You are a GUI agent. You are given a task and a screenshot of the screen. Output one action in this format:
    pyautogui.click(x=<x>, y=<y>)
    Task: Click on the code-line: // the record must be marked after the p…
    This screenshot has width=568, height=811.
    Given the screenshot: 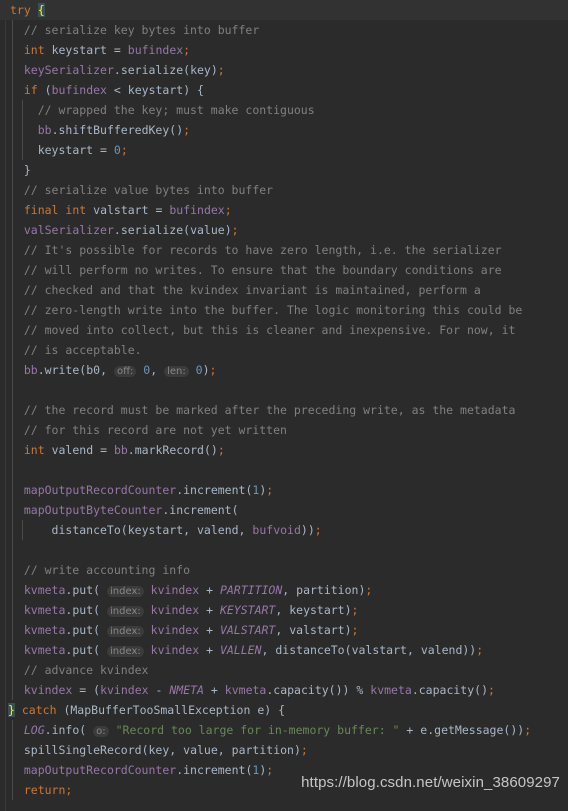 What is the action you would take?
    pyautogui.click(x=284, y=410)
    